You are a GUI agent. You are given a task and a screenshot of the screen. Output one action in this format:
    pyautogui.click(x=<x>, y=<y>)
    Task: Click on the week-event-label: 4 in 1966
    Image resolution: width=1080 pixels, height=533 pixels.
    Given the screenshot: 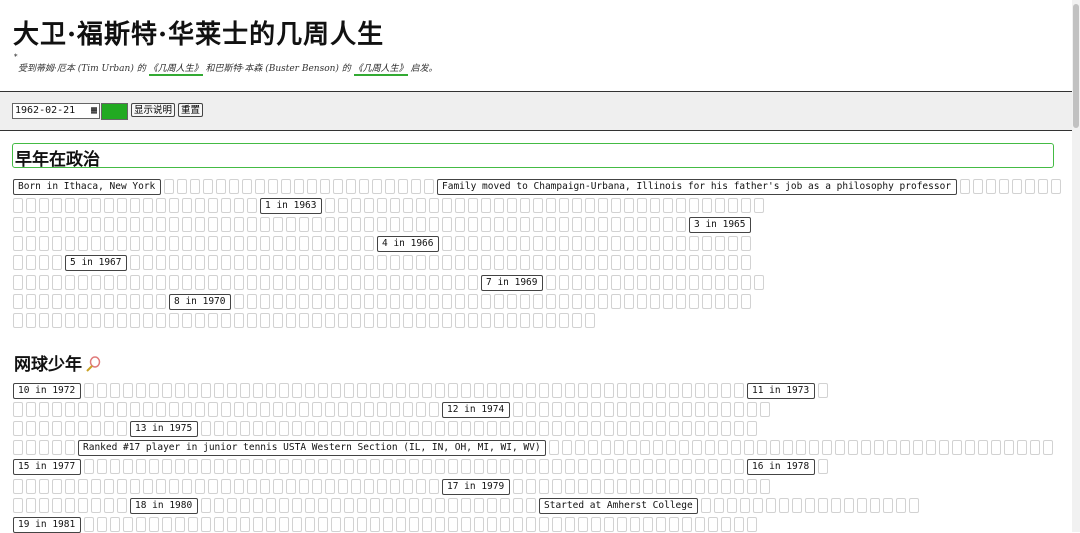 What is the action you would take?
    pyautogui.click(x=408, y=244)
    